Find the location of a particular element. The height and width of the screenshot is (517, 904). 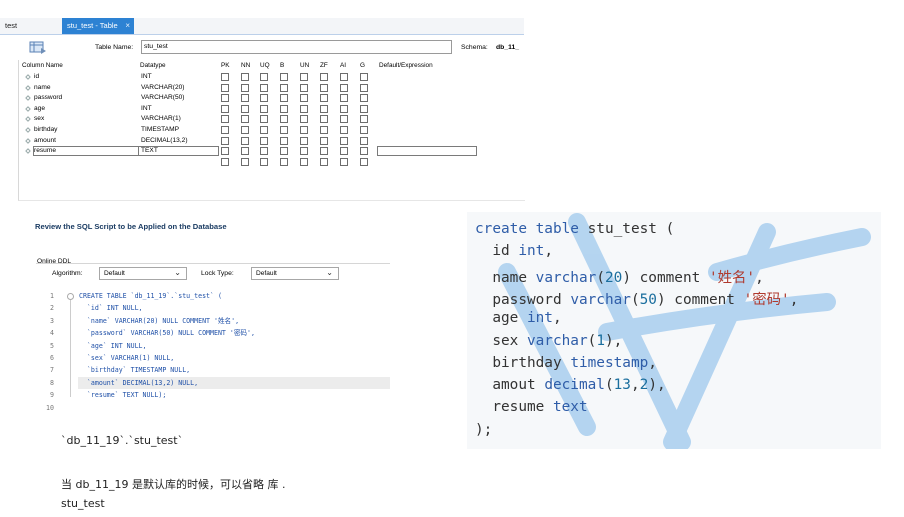

algorithm-select: Default ⌄ is located at coordinates (143, 273).